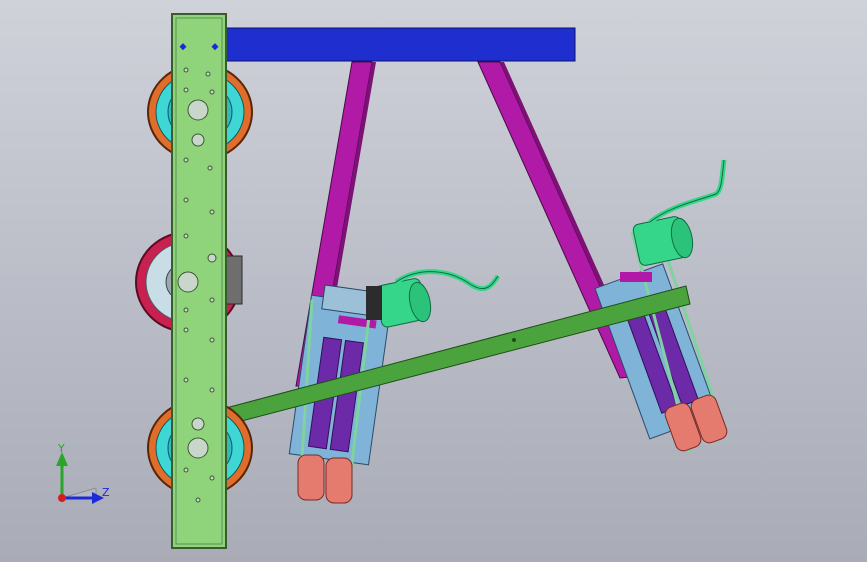  Describe the element at coordinates (106, 492) in the screenshot. I see `triad-z-label: Z` at that location.